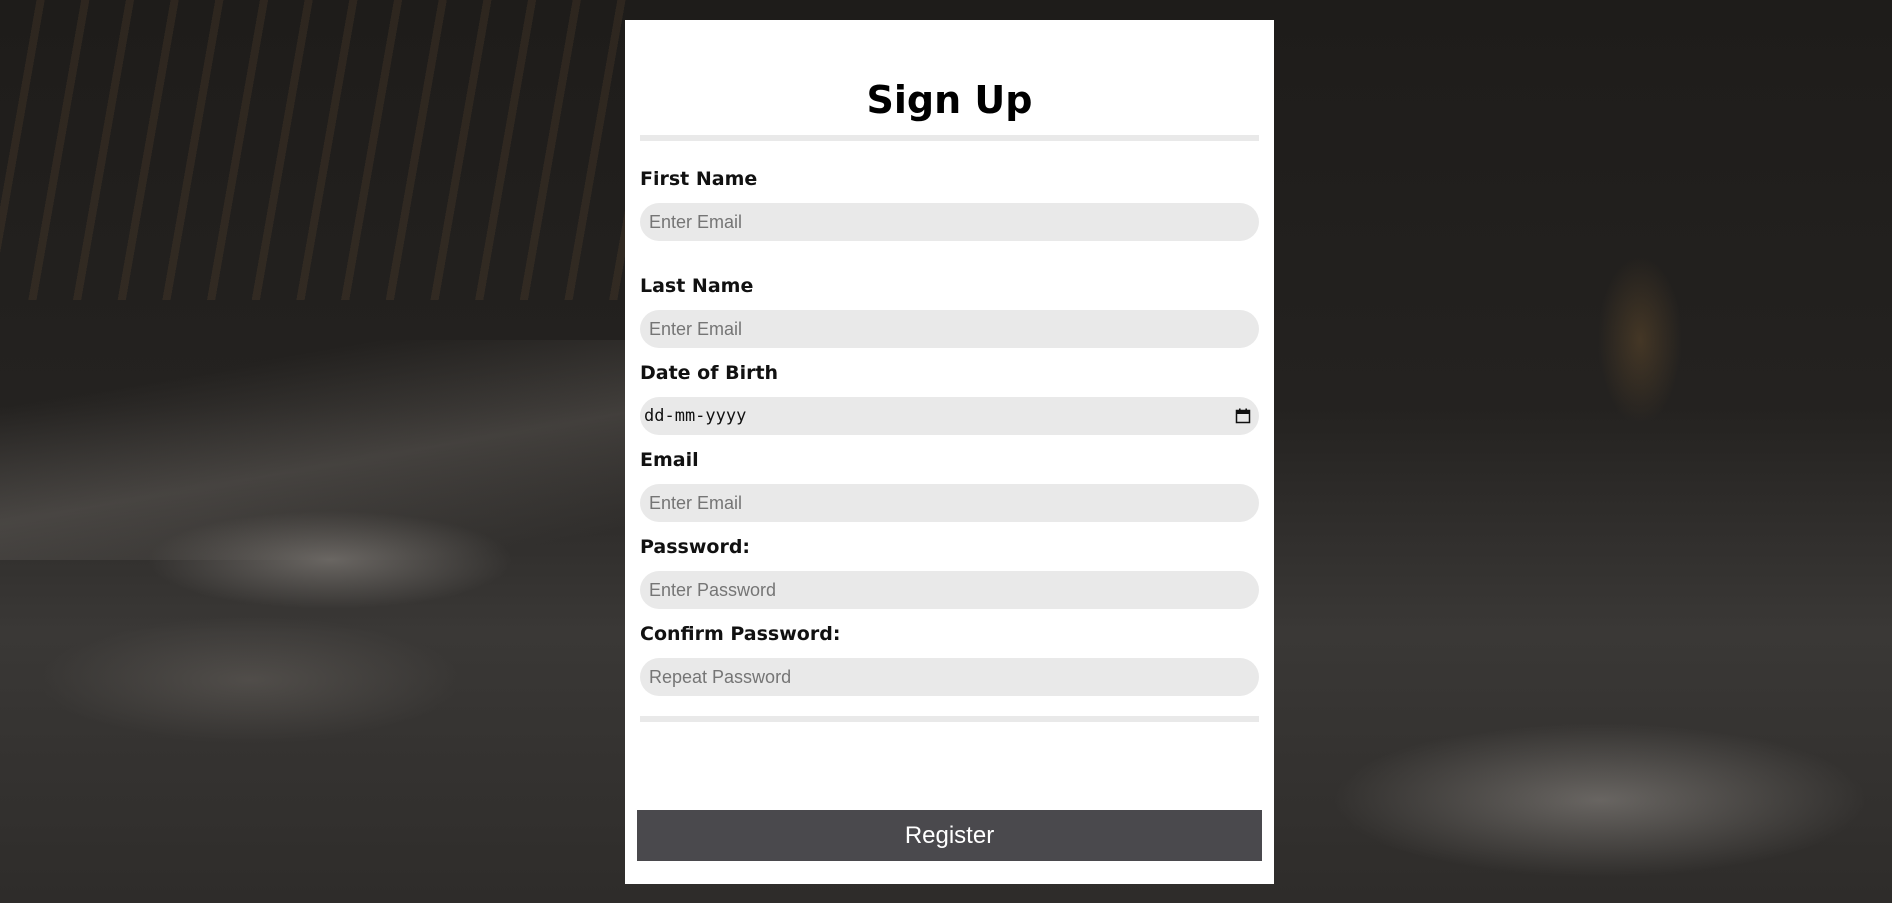  I want to click on dob-input: dd-mm-yyyy, so click(949, 416).